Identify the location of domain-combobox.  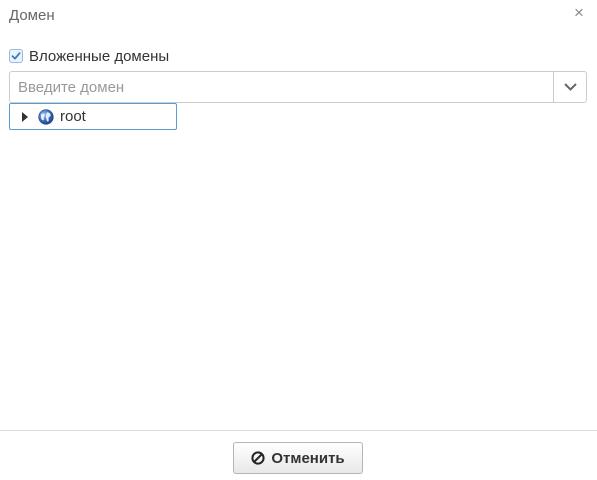
(298, 87).